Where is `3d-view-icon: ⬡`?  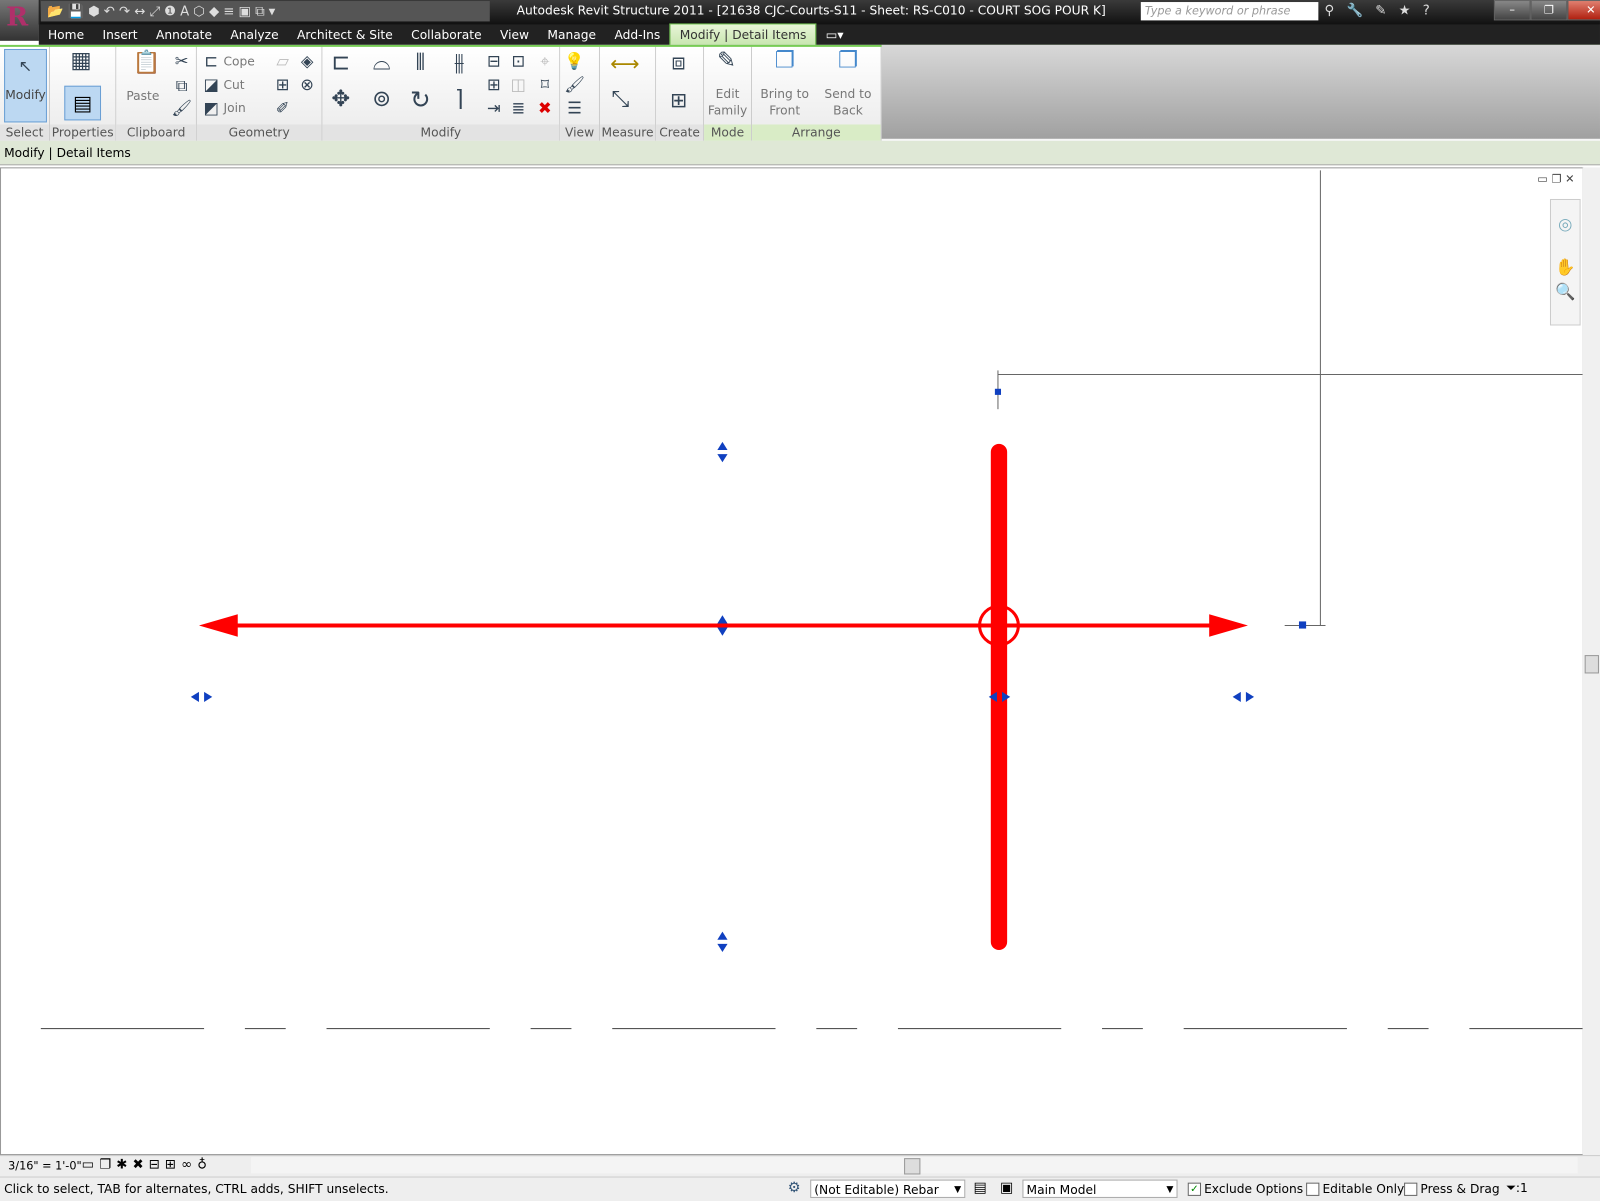
3d-view-icon: ⬡ is located at coordinates (199, 11).